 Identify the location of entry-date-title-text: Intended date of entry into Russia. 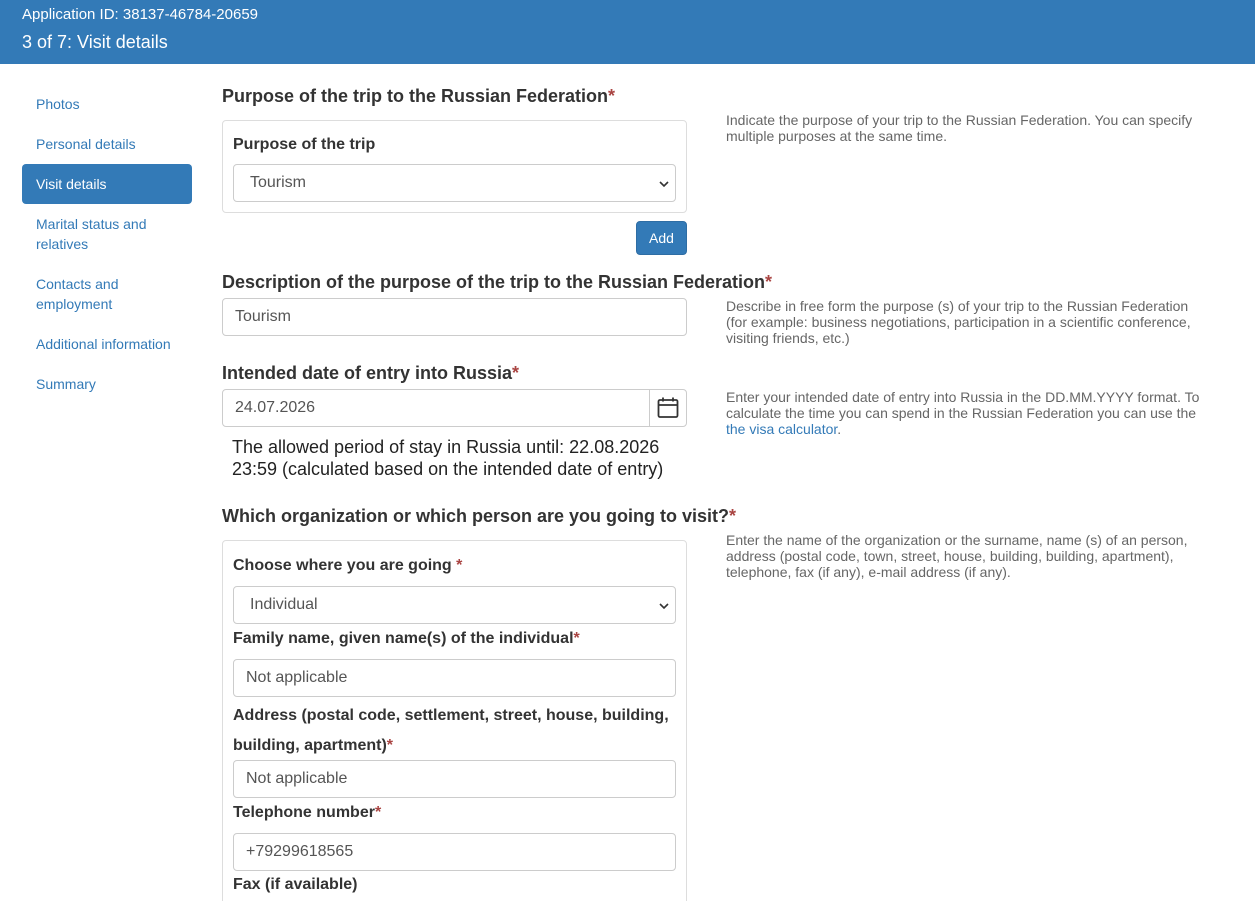
(367, 373).